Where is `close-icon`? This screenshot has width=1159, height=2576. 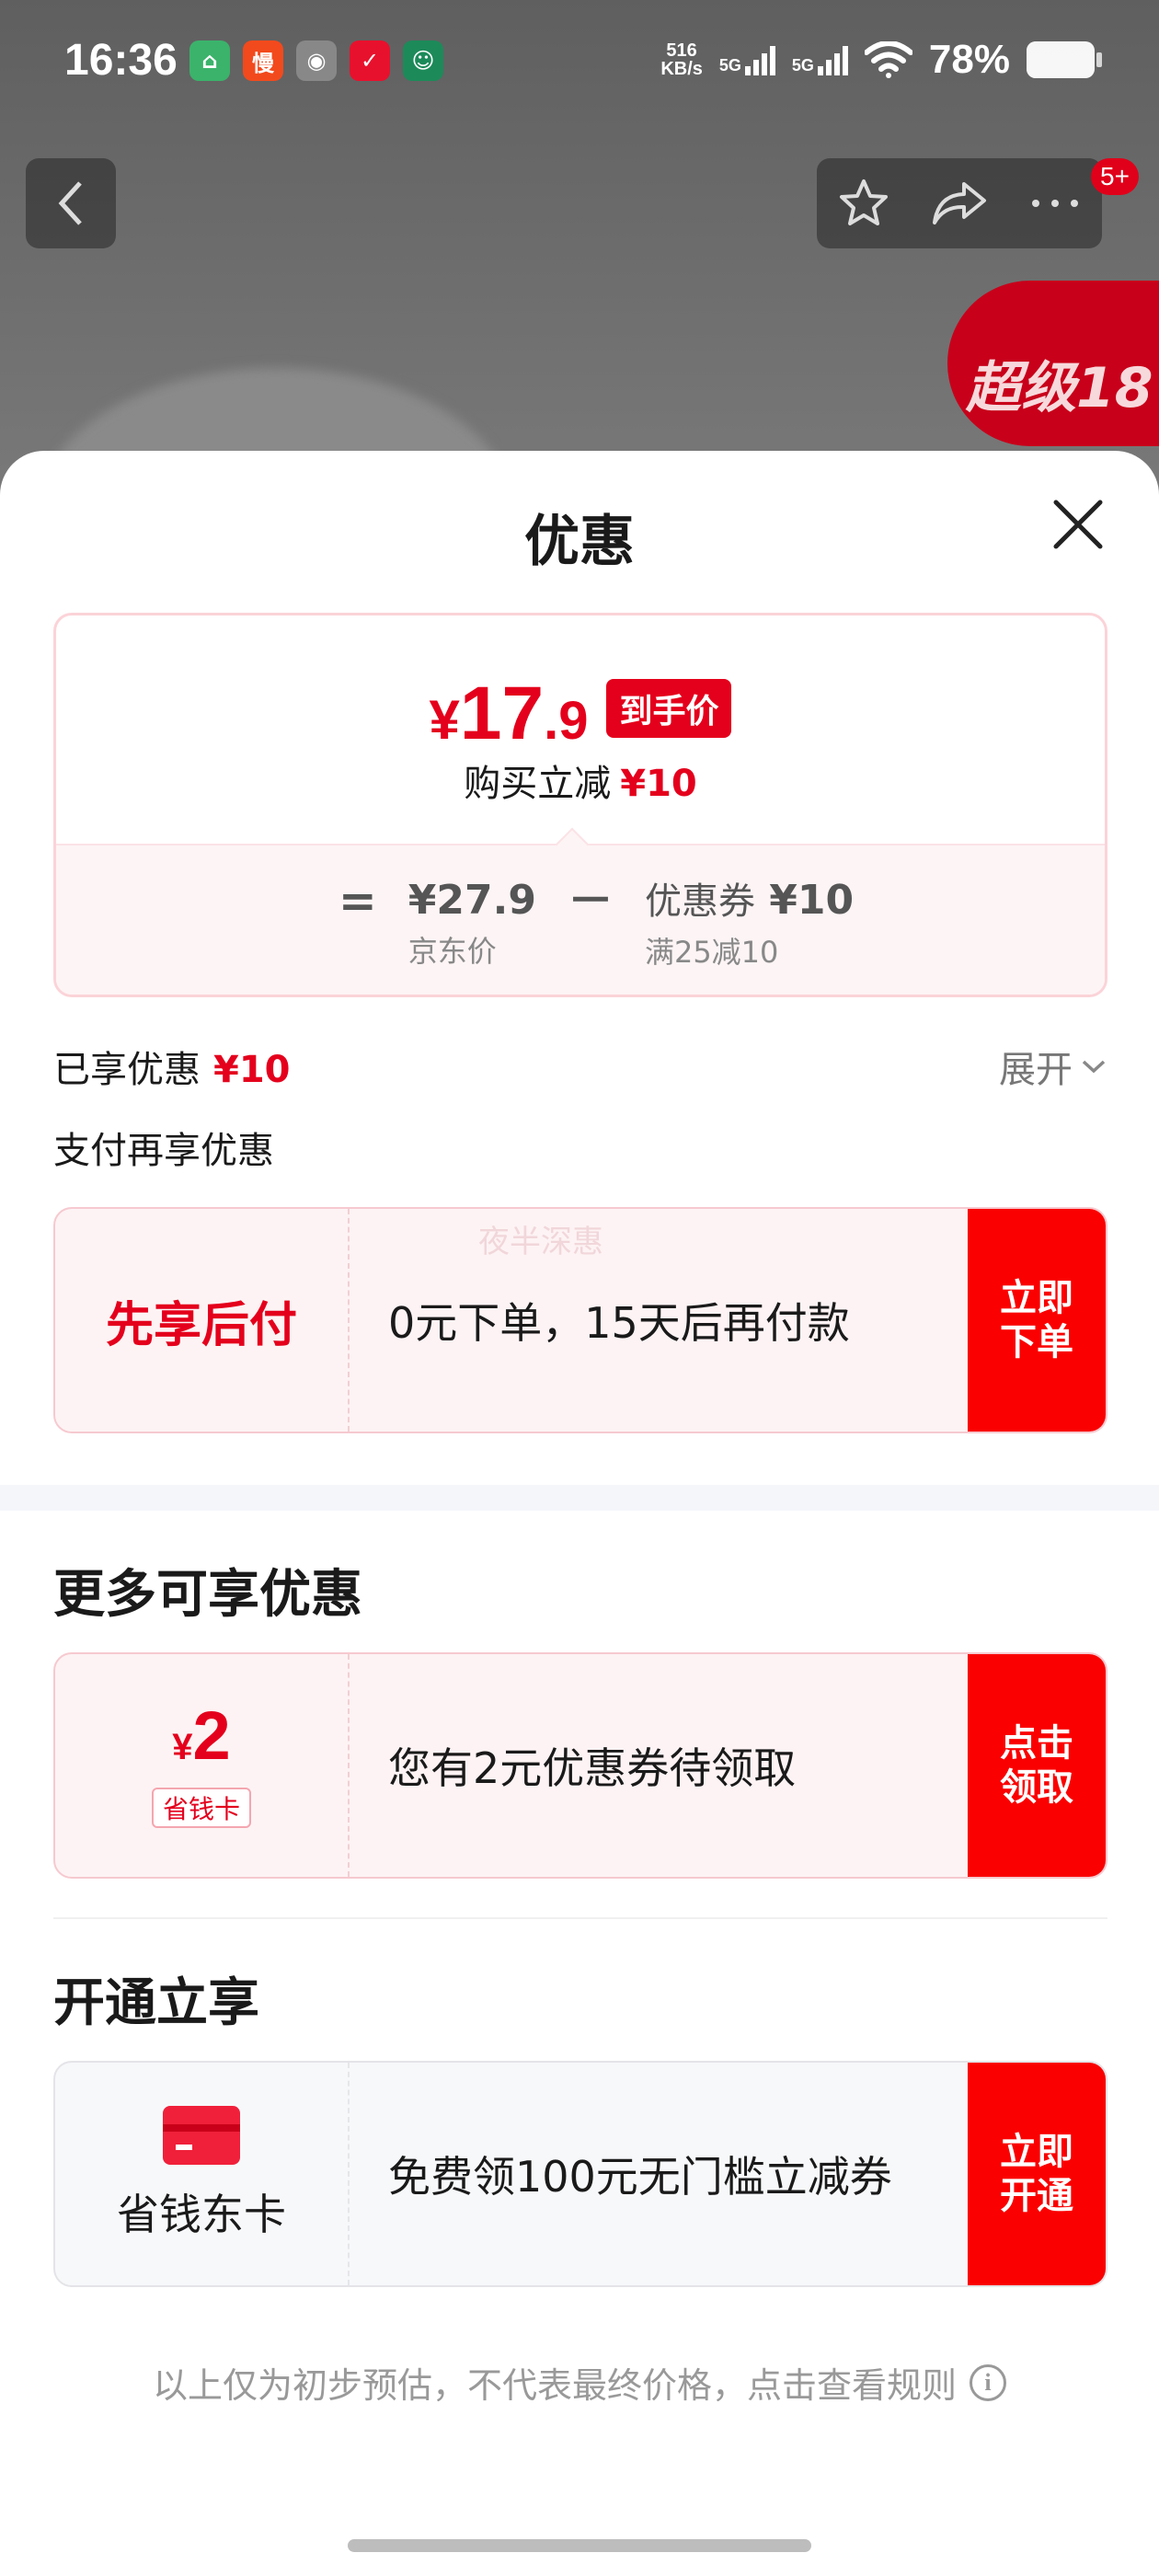 close-icon is located at coordinates (1078, 524).